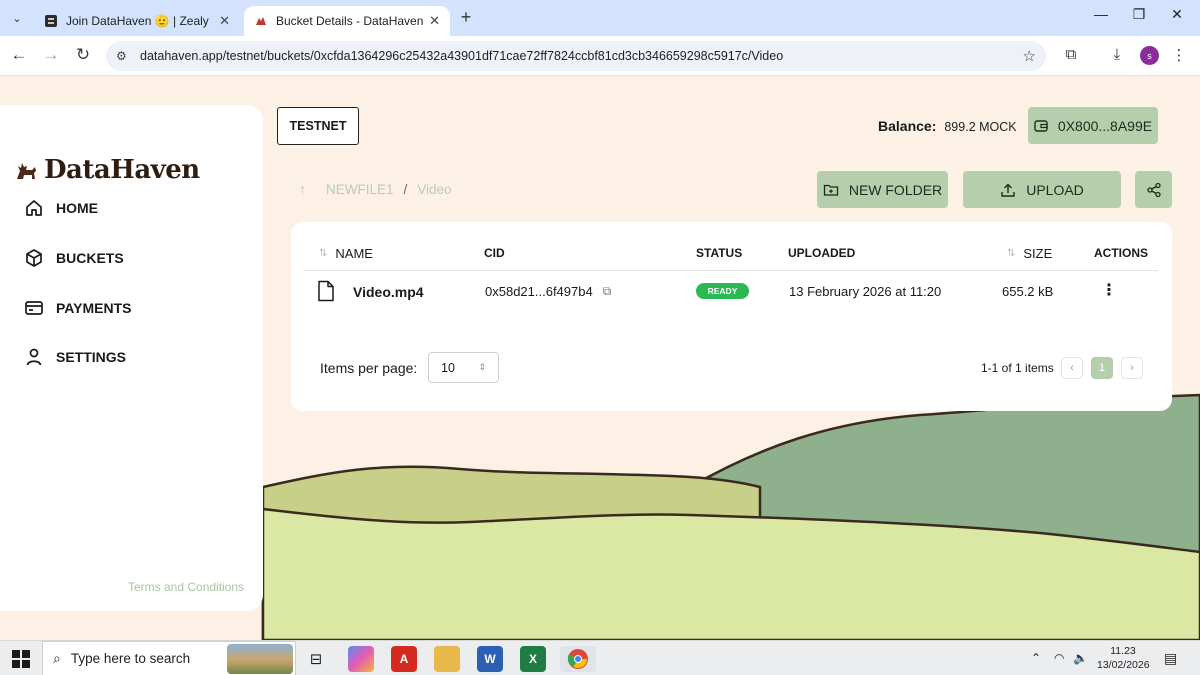 The image size is (1200, 675). Describe the element at coordinates (51, 55) in the screenshot. I see `forward-icon: →` at that location.